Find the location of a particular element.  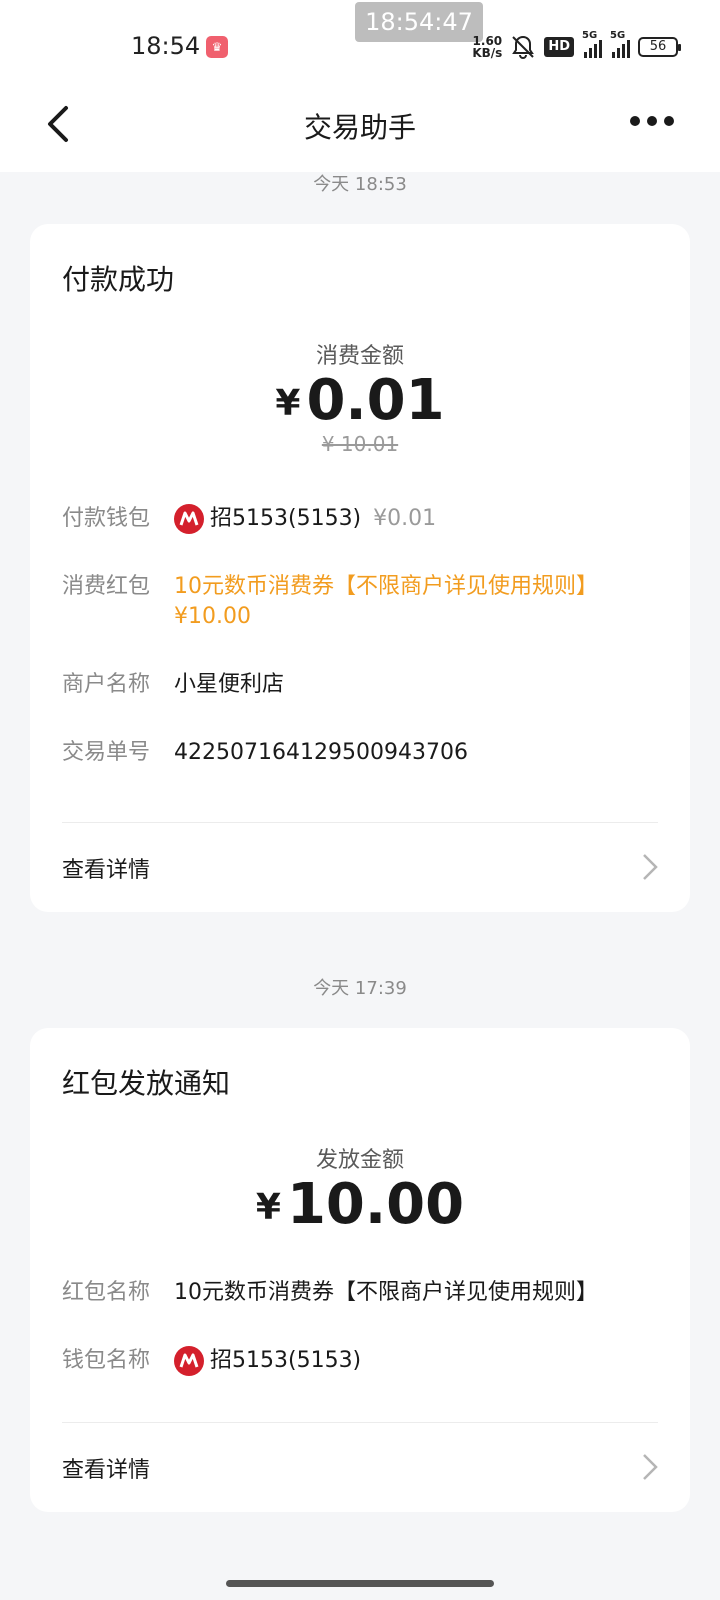

packet-name: 10元数币消费券【不限商户详见使用规则】 is located at coordinates (386, 1292).